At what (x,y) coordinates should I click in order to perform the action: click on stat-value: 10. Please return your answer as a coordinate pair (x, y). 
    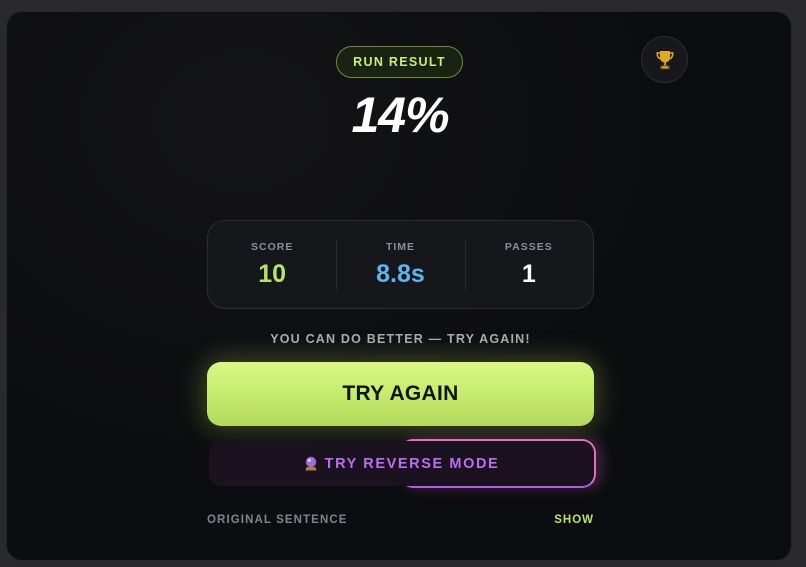
    Looking at the image, I should click on (272, 273).